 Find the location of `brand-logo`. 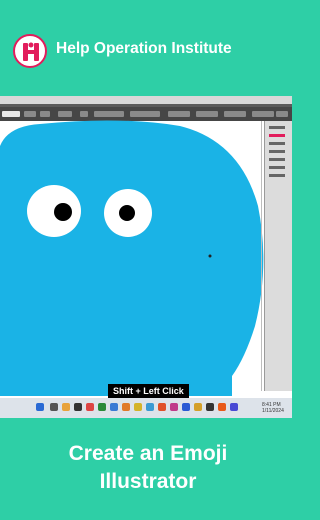

brand-logo is located at coordinates (30, 51).